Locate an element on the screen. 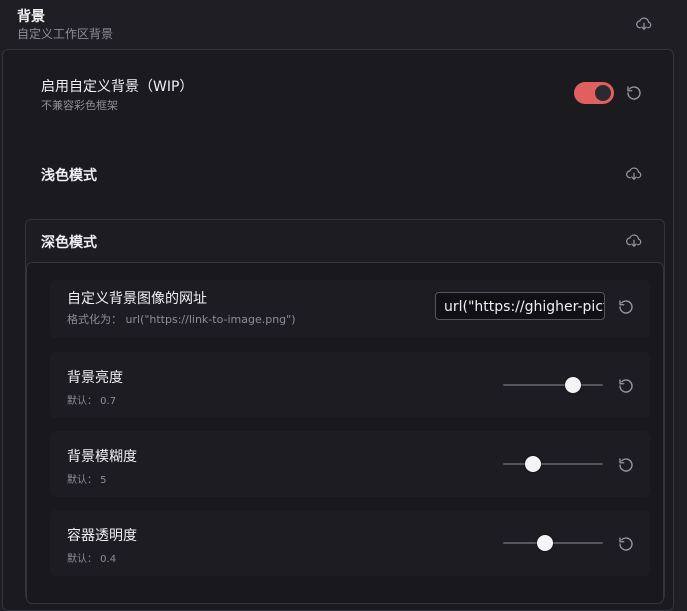 The width and height of the screenshot is (687, 611). image-url-desc: 格式化为： url("https://link-to-image.png") is located at coordinates (181, 319).